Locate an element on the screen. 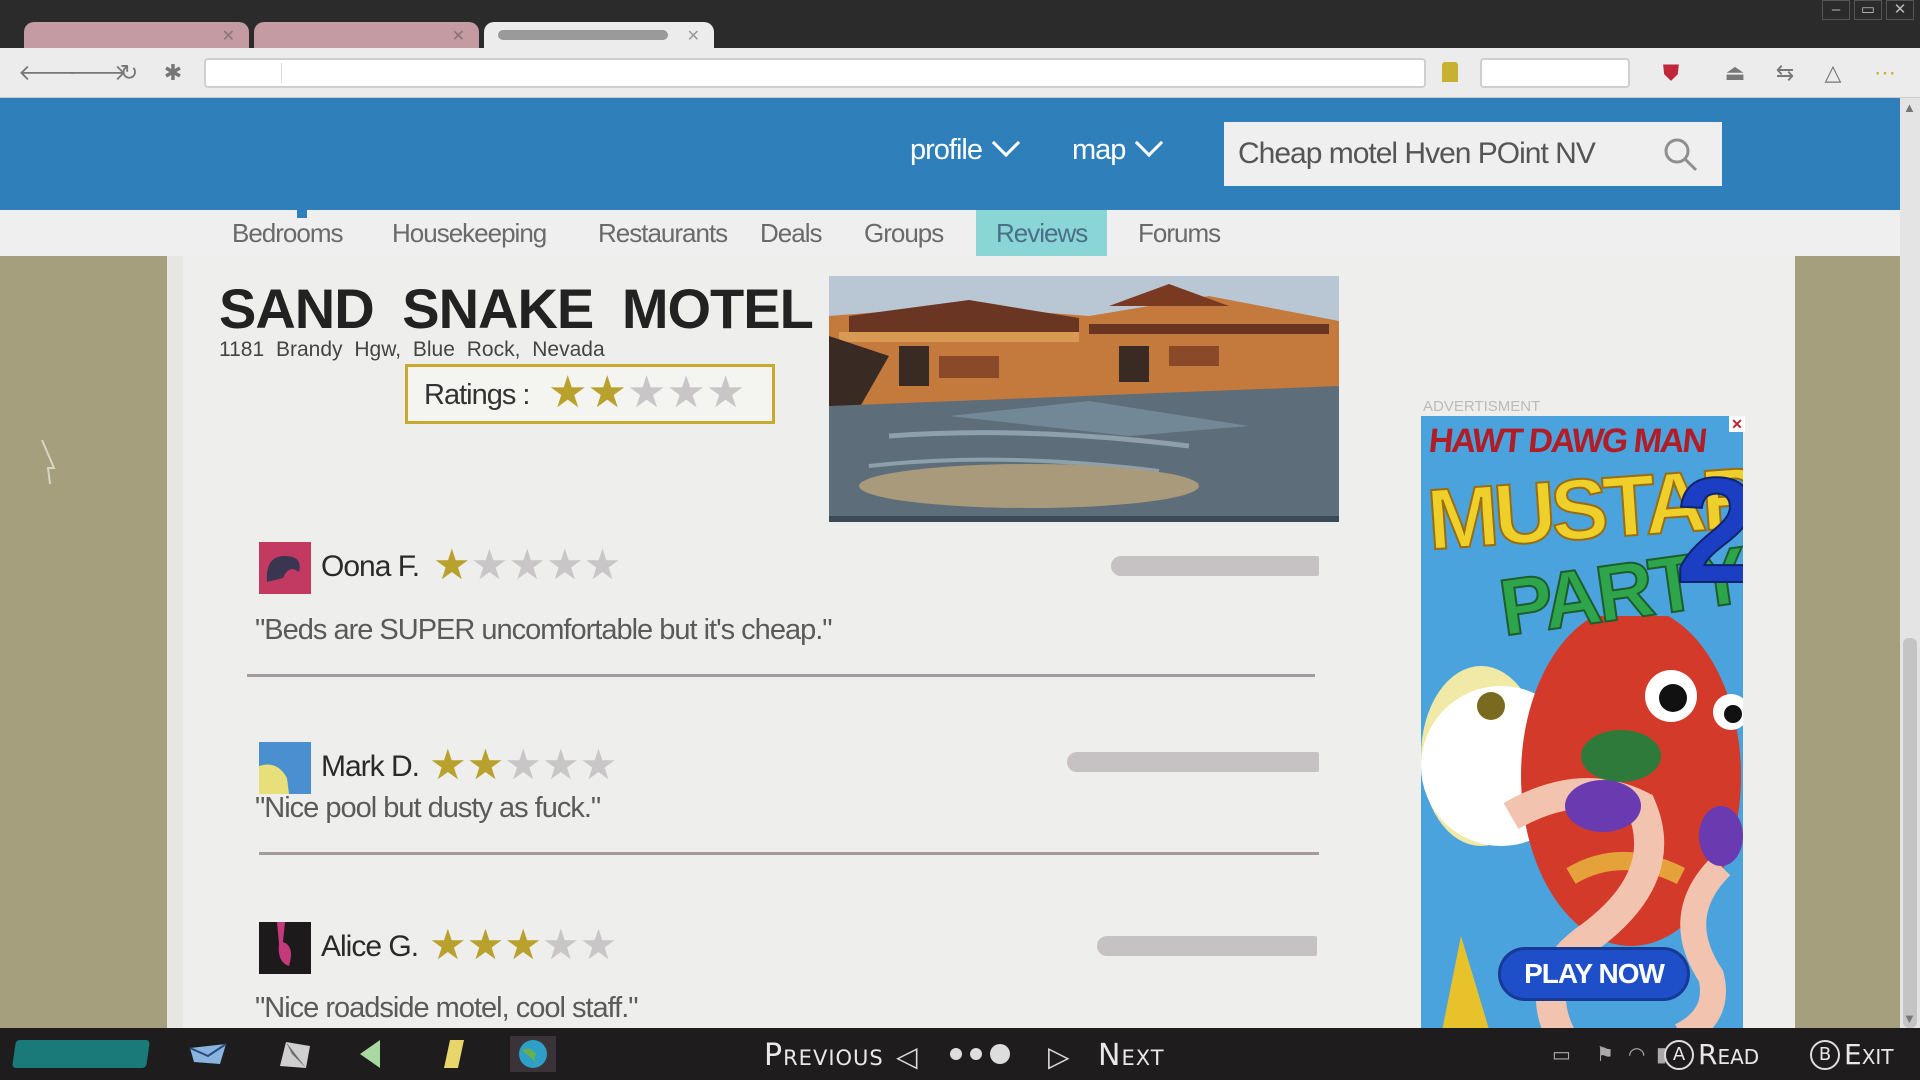 This screenshot has width=1920, height=1080. read-button-hint: A Read is located at coordinates (1711, 1056).